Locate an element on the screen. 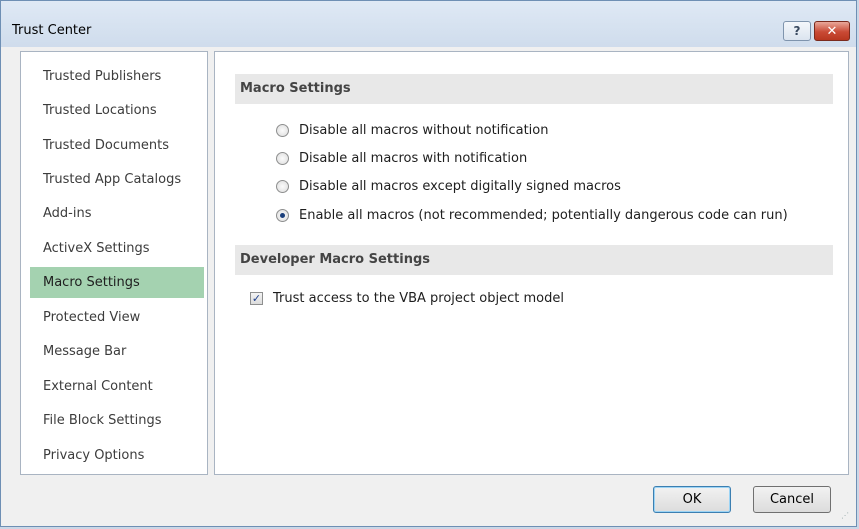 The width and height of the screenshot is (859, 529). nav-item-add-ins: Add-ins is located at coordinates (117, 213).